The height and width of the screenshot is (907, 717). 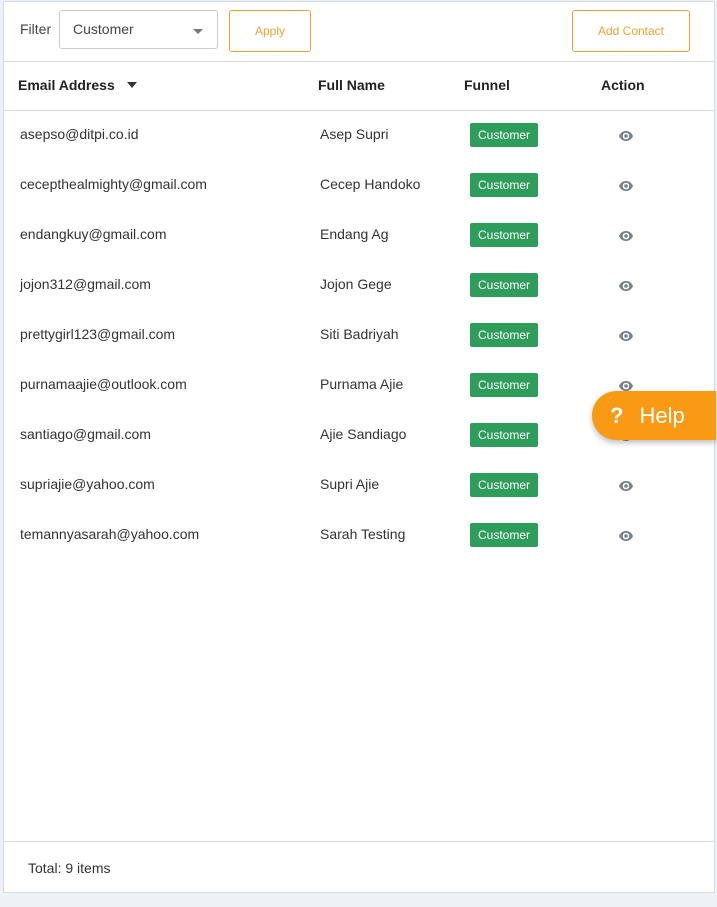 I want to click on caret-down-icon, so click(x=131, y=85).